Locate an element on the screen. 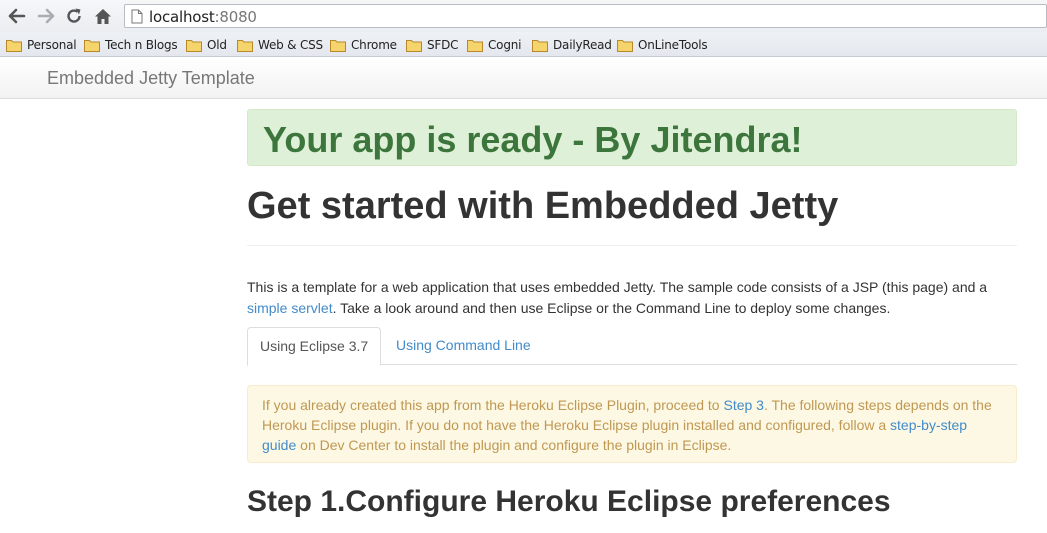  page-navbar: Embedded Jetty Template is located at coordinates (523, 78).